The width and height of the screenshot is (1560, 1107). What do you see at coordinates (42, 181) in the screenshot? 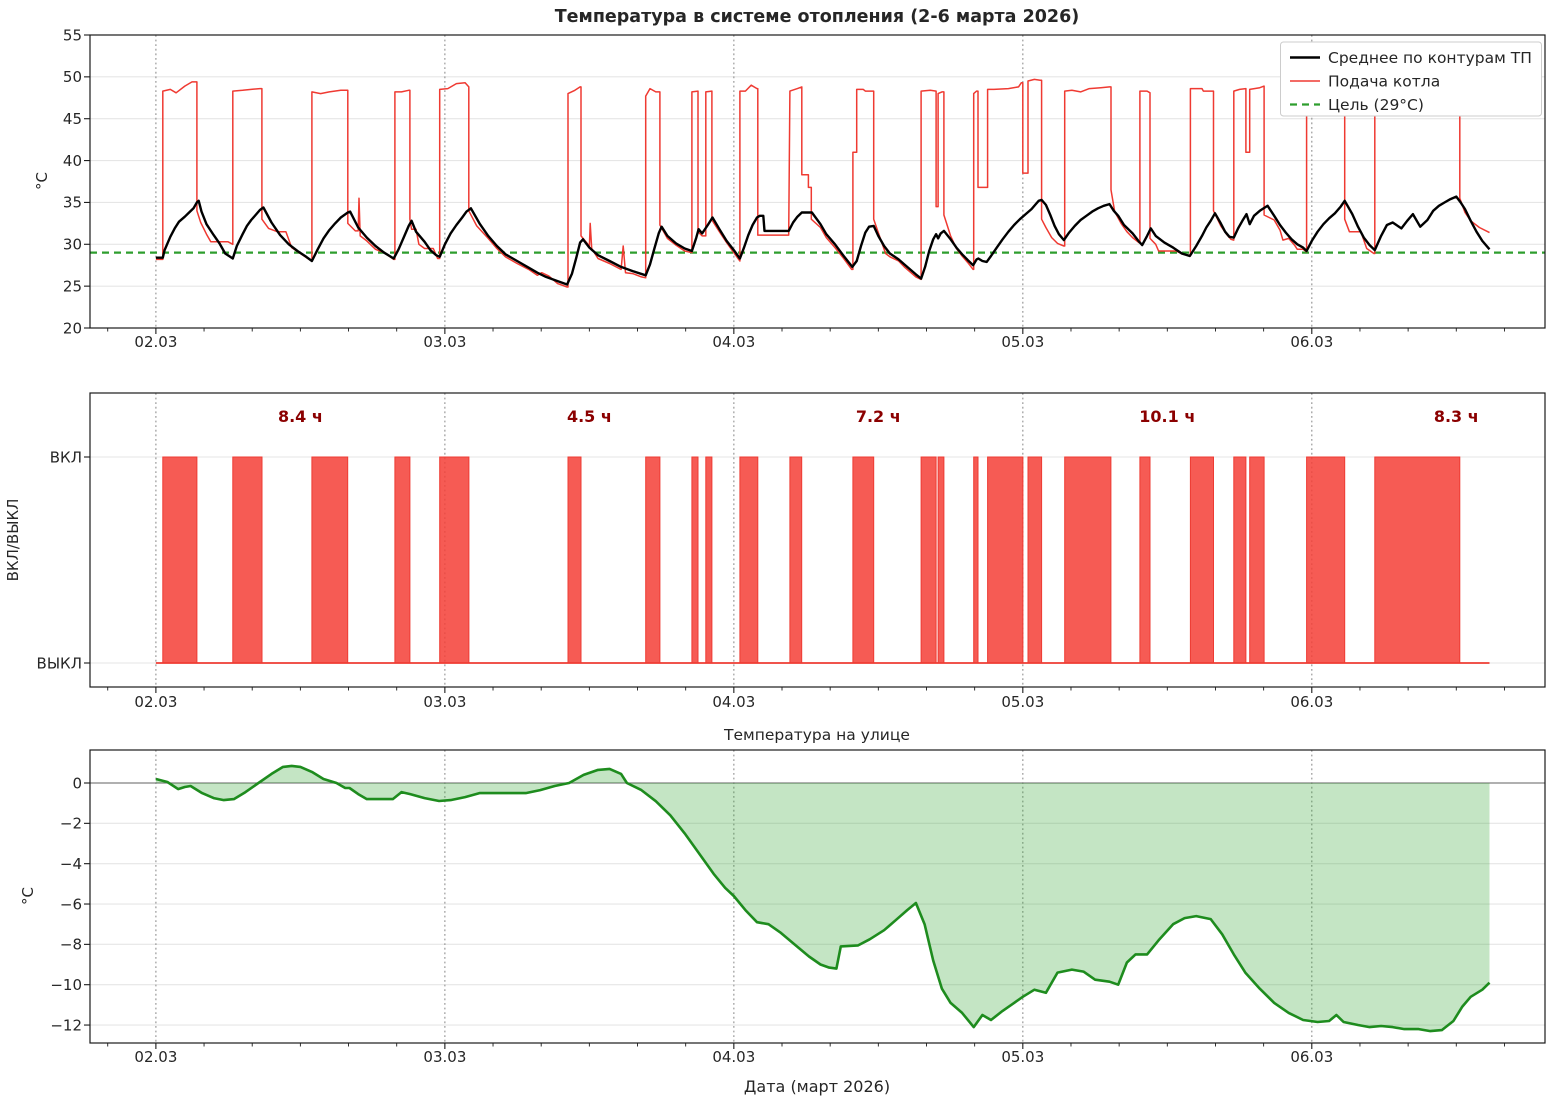
I see `panel1-ylabel: °C` at bounding box center [42, 181].